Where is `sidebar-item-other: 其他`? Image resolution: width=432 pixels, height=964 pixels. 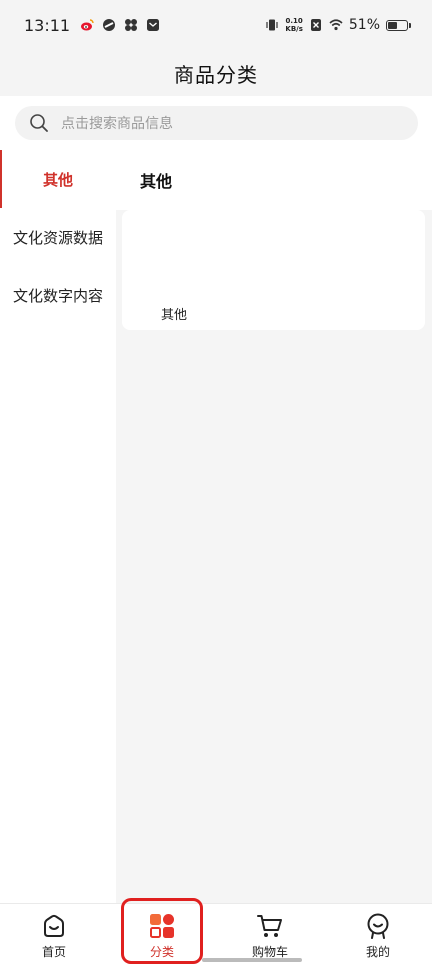
sidebar-item-other: 其他 is located at coordinates (58, 179).